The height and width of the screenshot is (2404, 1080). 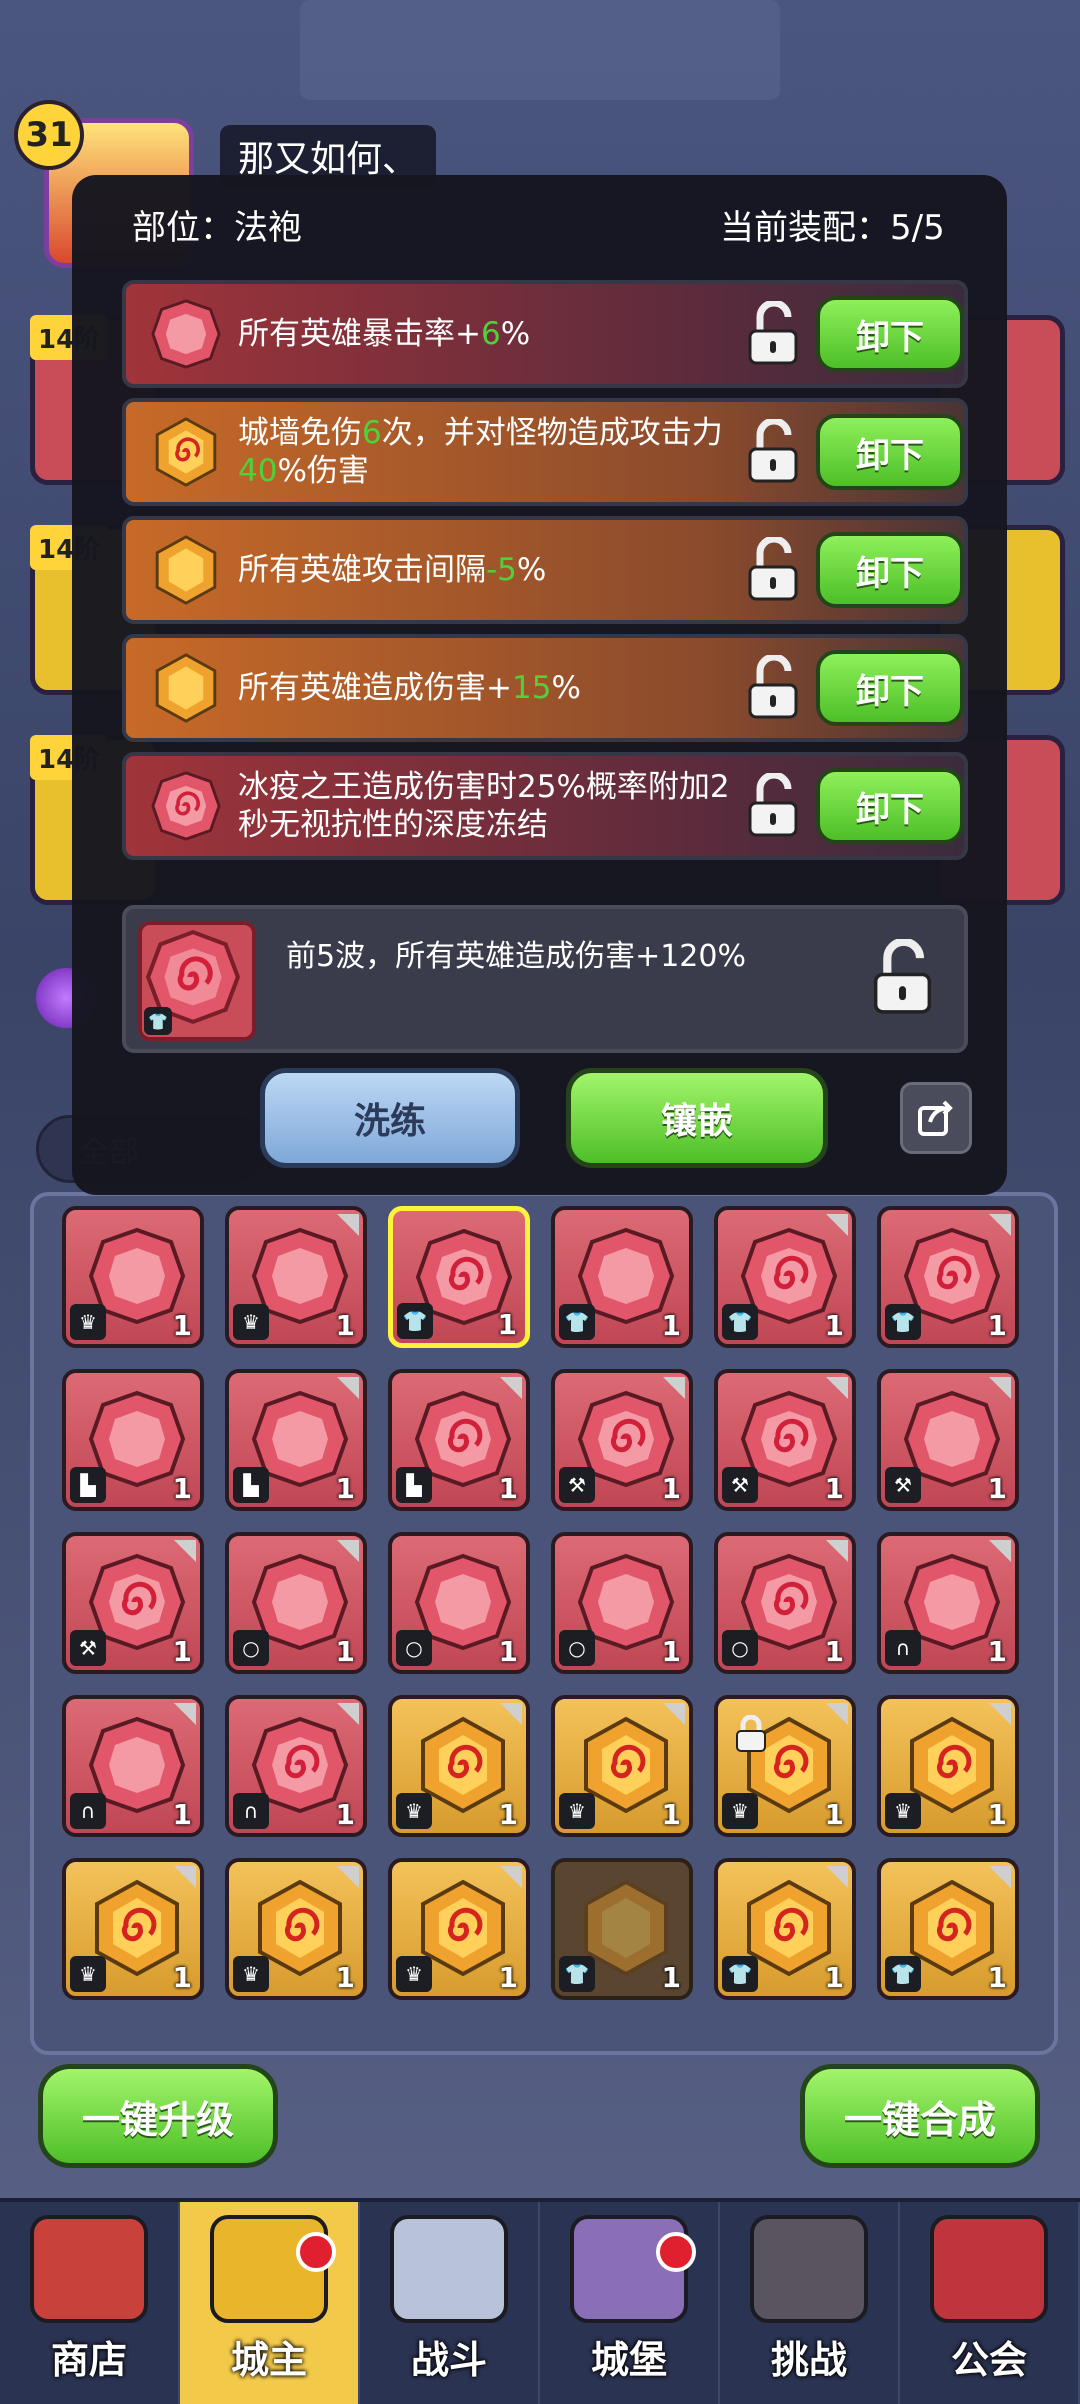 What do you see at coordinates (501, 570) in the screenshot?
I see `row-value: -5` at bounding box center [501, 570].